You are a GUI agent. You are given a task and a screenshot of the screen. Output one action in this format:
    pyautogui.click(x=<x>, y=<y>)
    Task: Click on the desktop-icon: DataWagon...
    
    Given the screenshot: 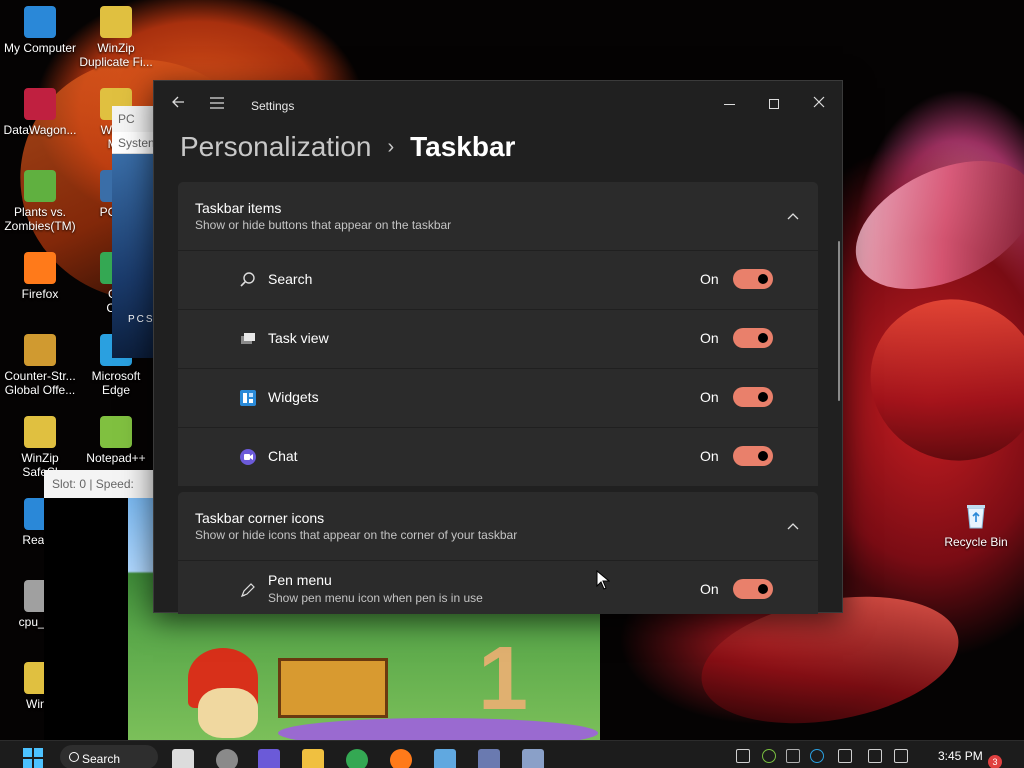 What is the action you would take?
    pyautogui.click(x=40, y=112)
    